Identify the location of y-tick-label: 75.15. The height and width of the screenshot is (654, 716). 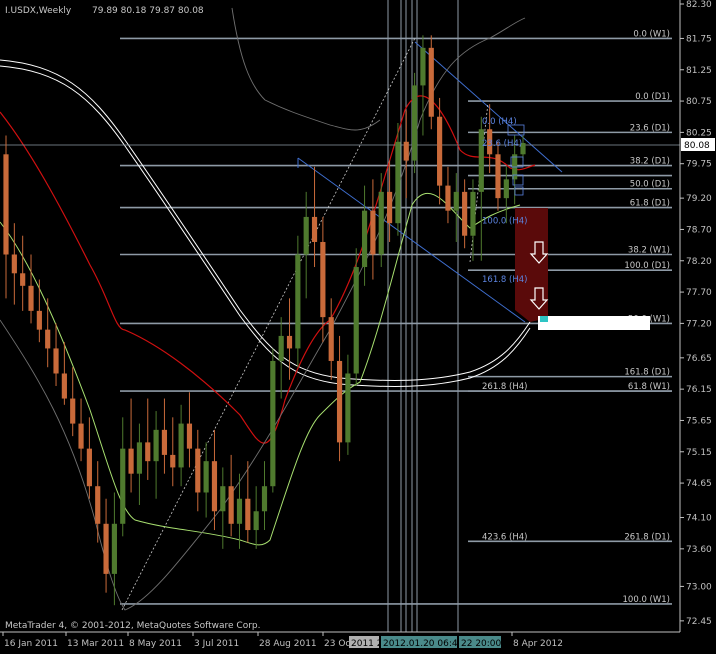
(699, 453).